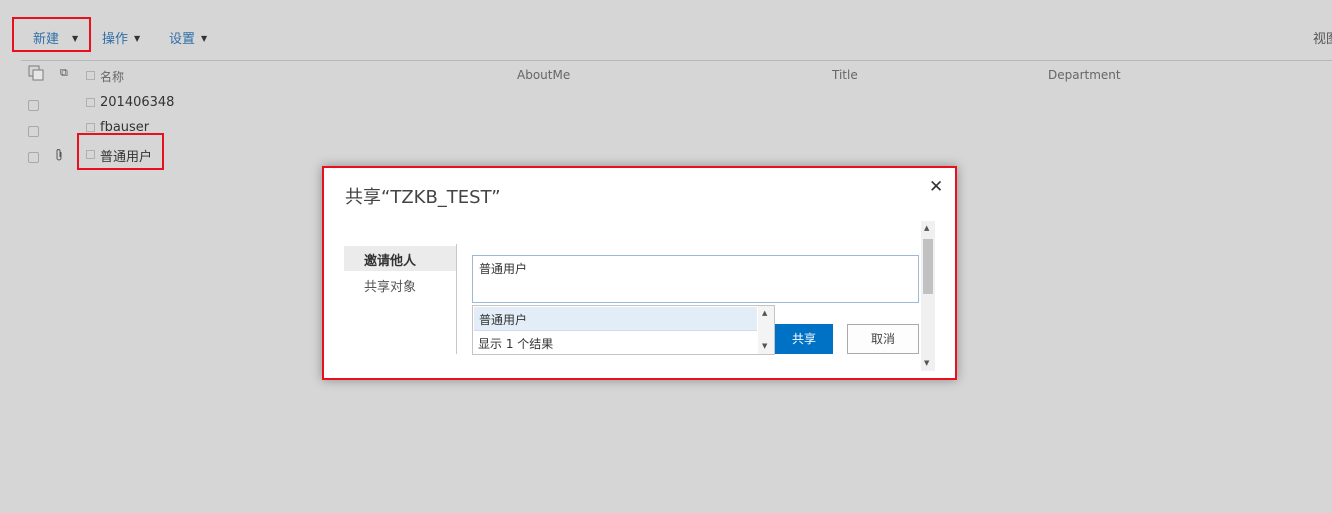 The height and width of the screenshot is (513, 1332). Describe the element at coordinates (423, 197) in the screenshot. I see `dialog-title: 共享“TZKB_TEST”` at that location.